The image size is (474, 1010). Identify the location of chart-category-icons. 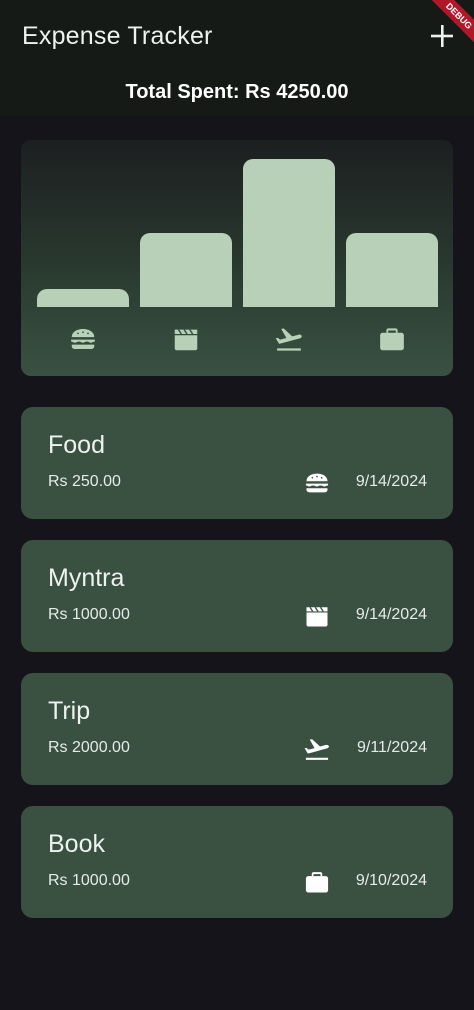
(237, 339).